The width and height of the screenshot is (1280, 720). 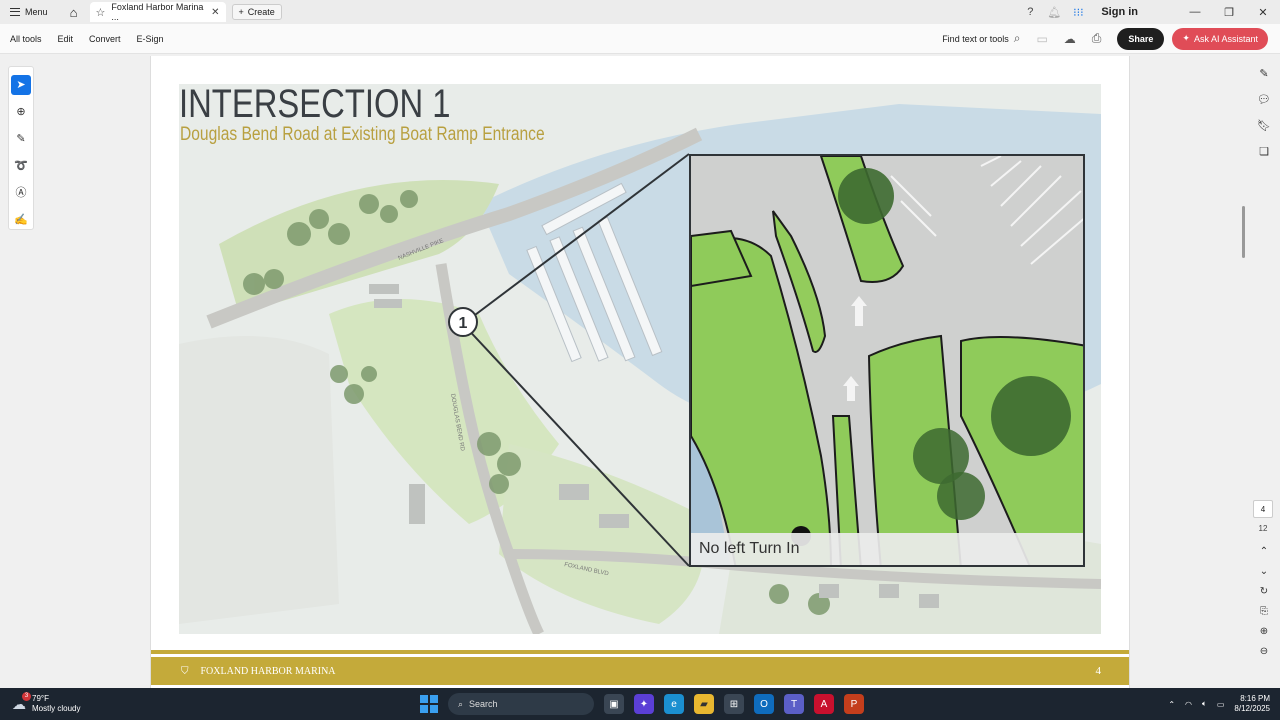 I want to click on save-page-icon: ⎘, so click(x=1264, y=611).